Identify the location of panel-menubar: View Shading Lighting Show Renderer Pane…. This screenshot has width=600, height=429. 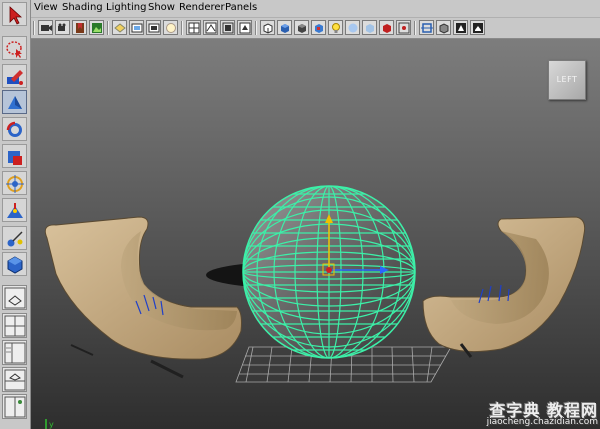
(315, 9).